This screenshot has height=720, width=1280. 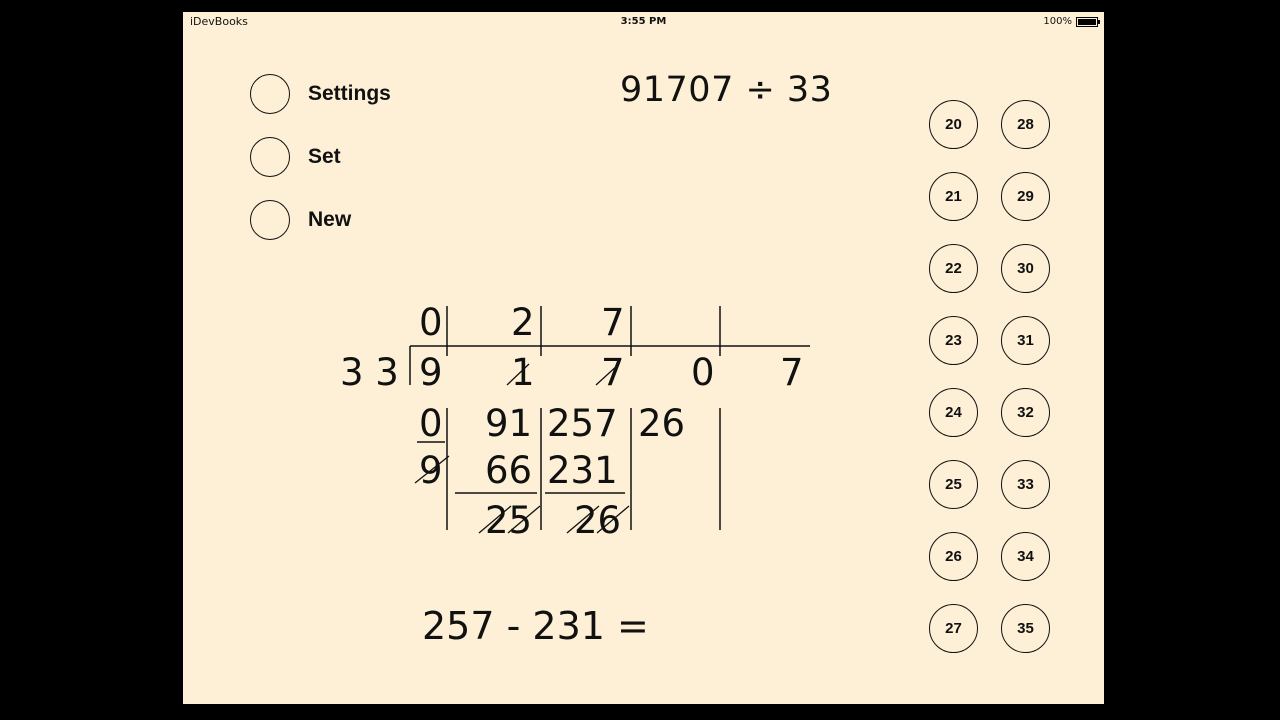 I want to click on number-button-21: 21, so click(x=953, y=196).